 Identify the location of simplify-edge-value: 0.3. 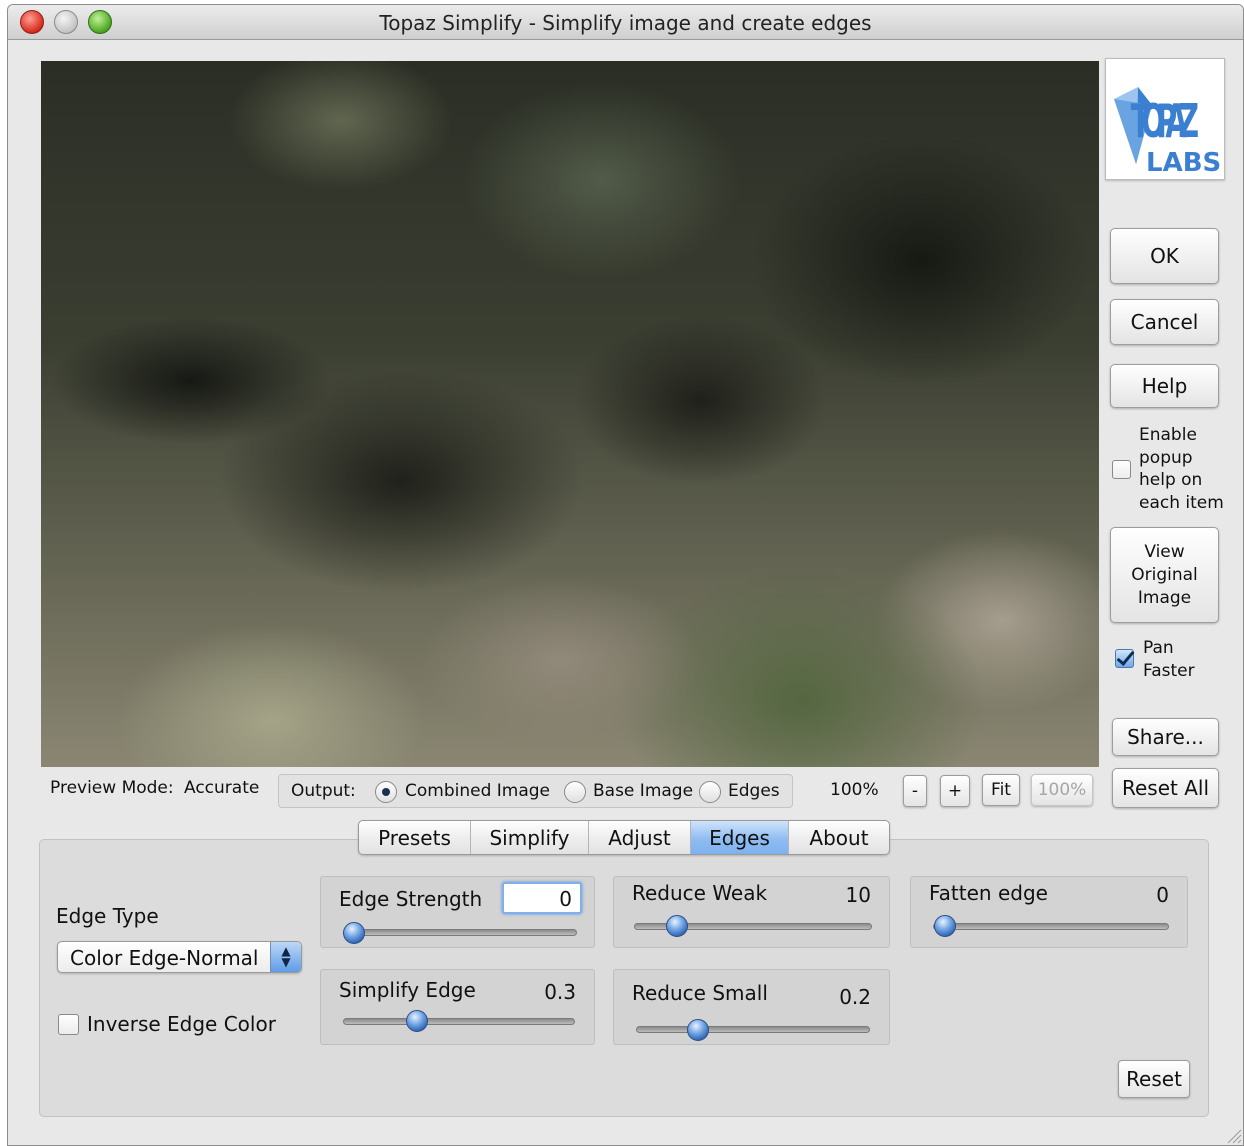
(560, 992).